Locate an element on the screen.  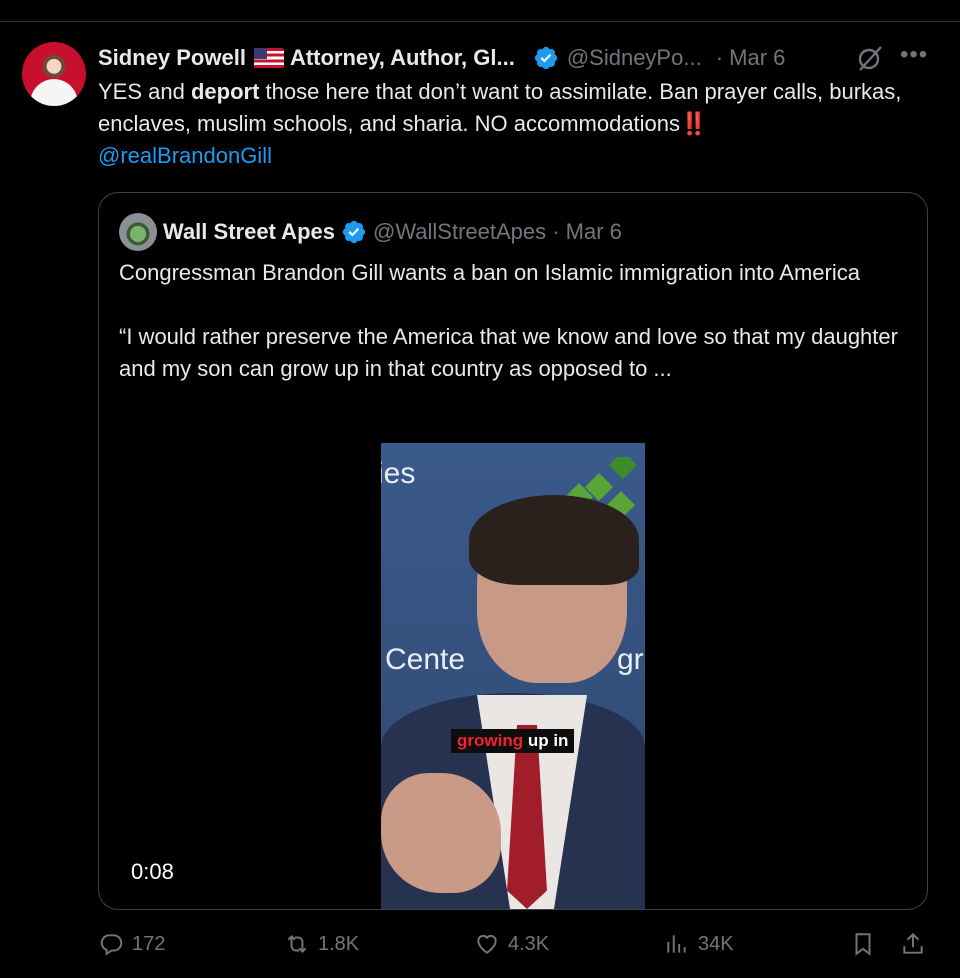
top-divider is located at coordinates (480, 21).